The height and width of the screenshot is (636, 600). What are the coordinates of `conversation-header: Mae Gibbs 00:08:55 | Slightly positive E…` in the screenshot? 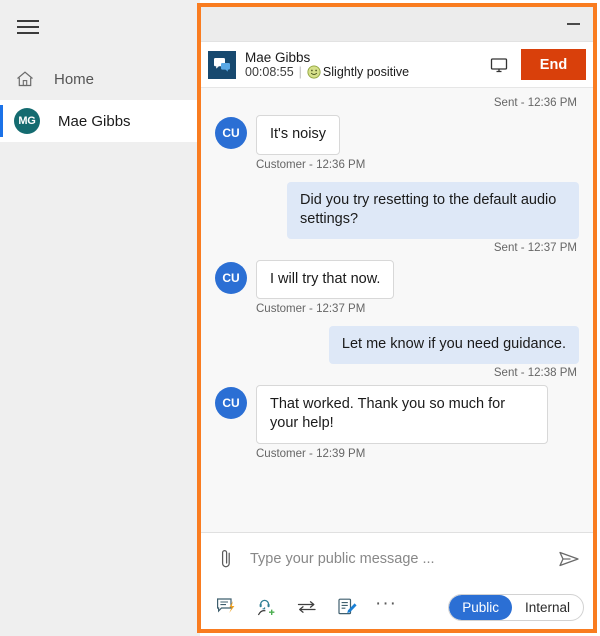 It's located at (397, 65).